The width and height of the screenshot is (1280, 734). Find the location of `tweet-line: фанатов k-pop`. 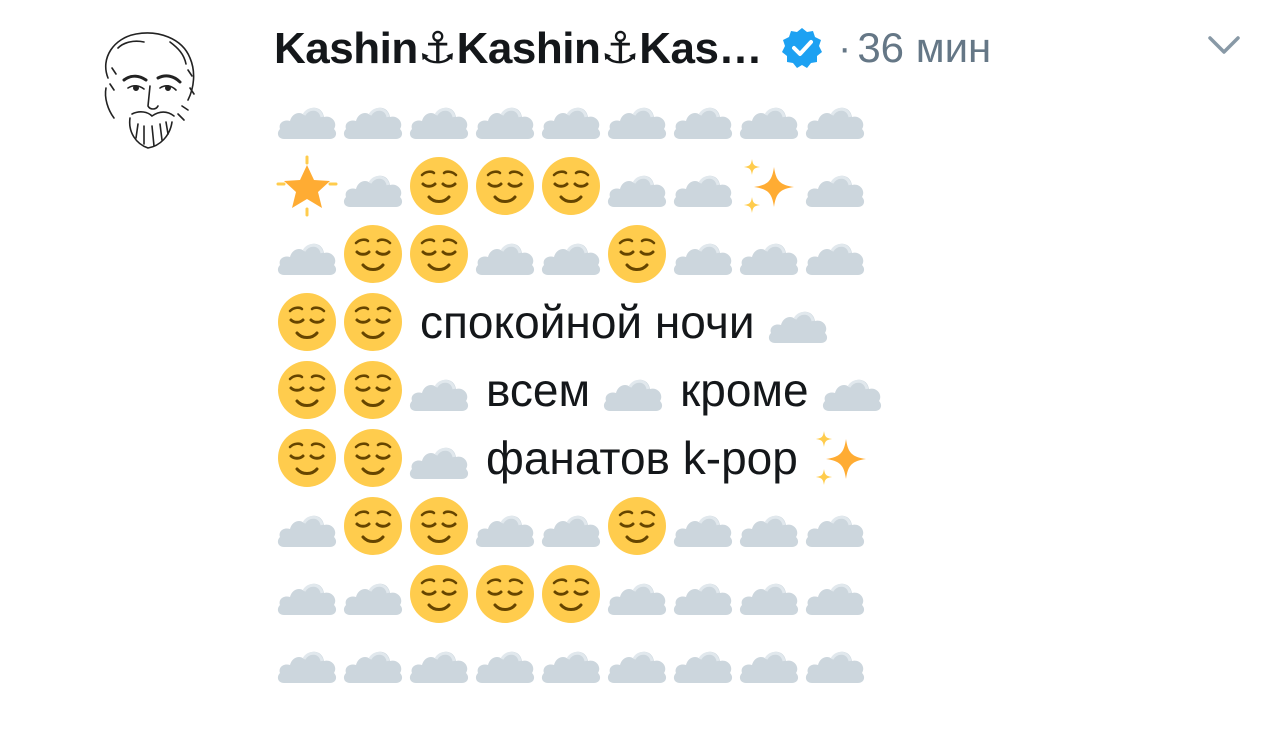

tweet-line: фанатов k-pop is located at coordinates (579, 458).